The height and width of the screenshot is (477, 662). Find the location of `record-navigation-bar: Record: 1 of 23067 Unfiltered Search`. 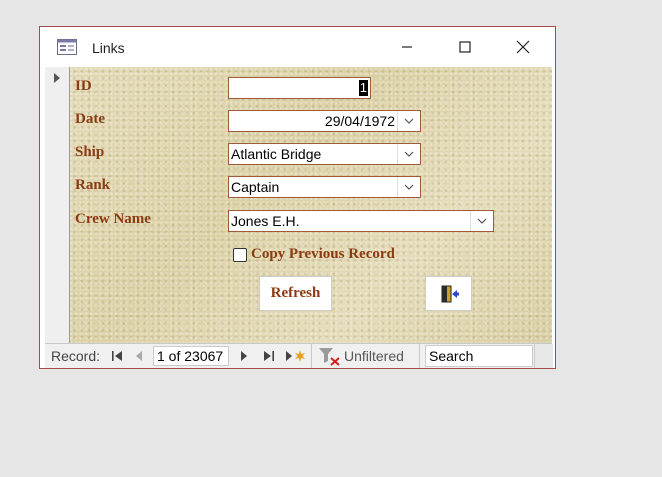

record-navigation-bar: Record: 1 of 23067 Unfiltered Search is located at coordinates (299, 355).